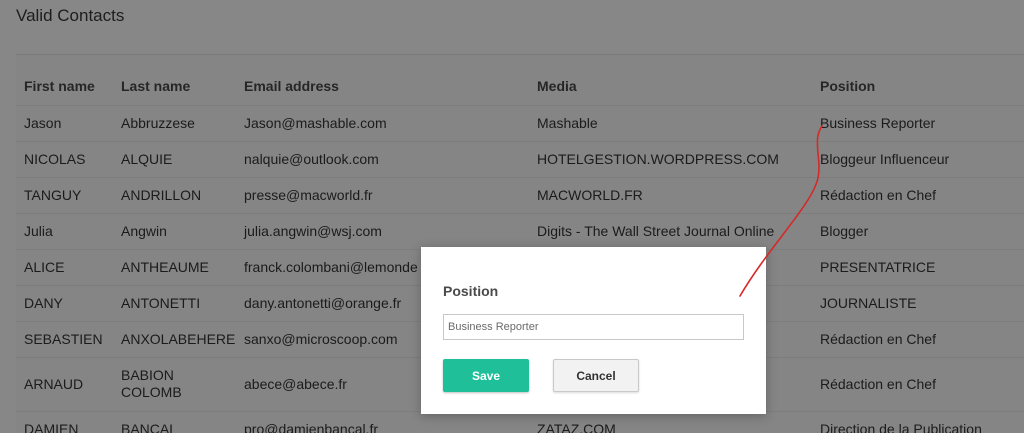 This screenshot has width=1024, height=433. What do you see at coordinates (382, 122) in the screenshot?
I see `cell-email: Jason@mashable.com` at bounding box center [382, 122].